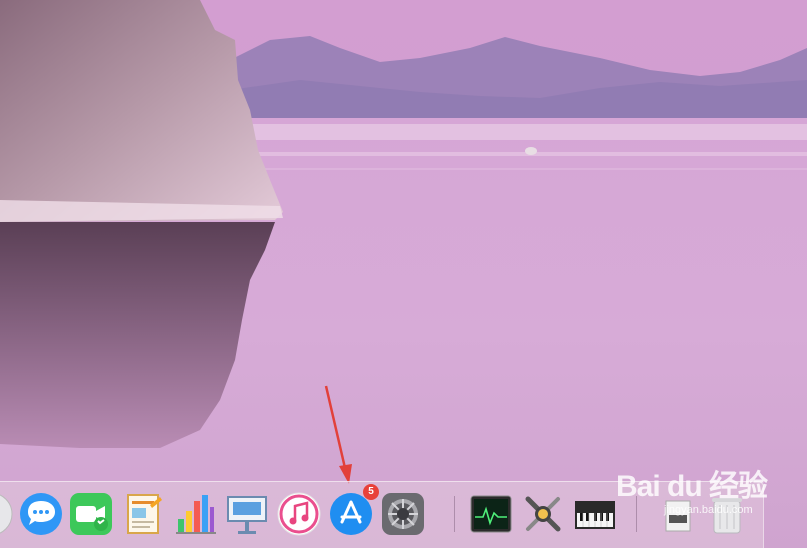 The height and width of the screenshot is (548, 807). Describe the element at coordinates (91, 514) in the screenshot. I see `facetime-icon` at that location.